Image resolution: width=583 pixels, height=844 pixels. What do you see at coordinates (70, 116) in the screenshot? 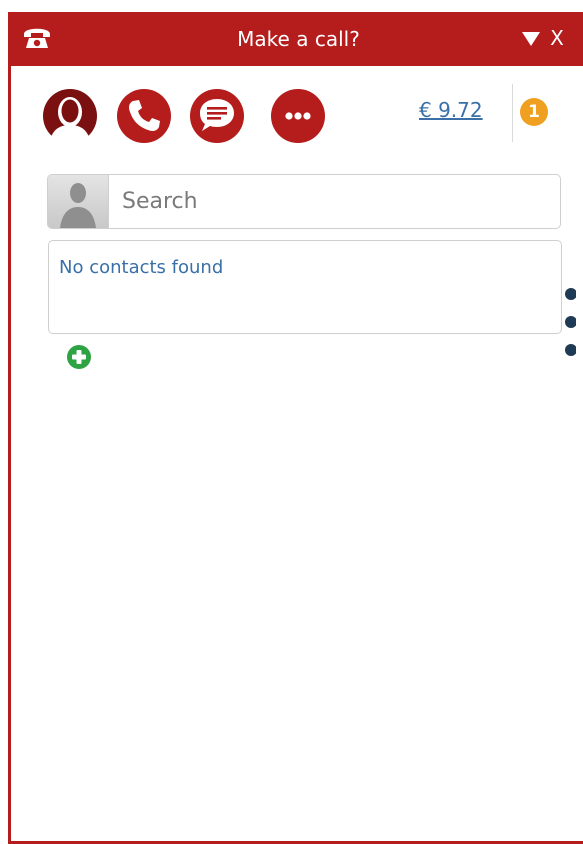
I see `contacts-button` at bounding box center [70, 116].